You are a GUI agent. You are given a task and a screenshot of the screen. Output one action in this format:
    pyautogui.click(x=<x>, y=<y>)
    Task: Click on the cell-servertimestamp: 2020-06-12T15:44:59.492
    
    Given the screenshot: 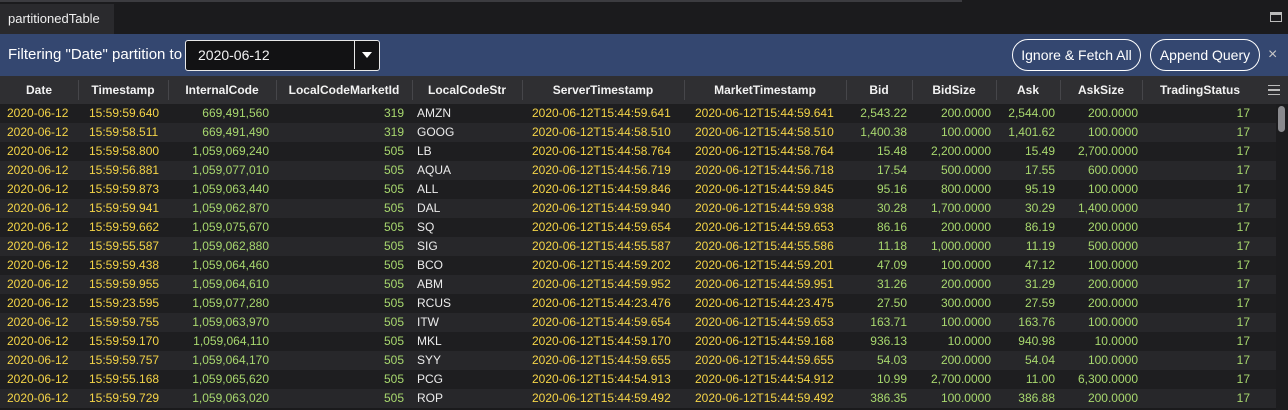 What is the action you would take?
    pyautogui.click(x=601, y=398)
    